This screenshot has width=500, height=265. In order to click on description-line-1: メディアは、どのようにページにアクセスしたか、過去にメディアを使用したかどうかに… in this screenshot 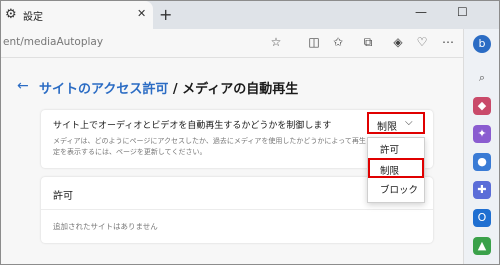, I will do `click(213, 141)`.